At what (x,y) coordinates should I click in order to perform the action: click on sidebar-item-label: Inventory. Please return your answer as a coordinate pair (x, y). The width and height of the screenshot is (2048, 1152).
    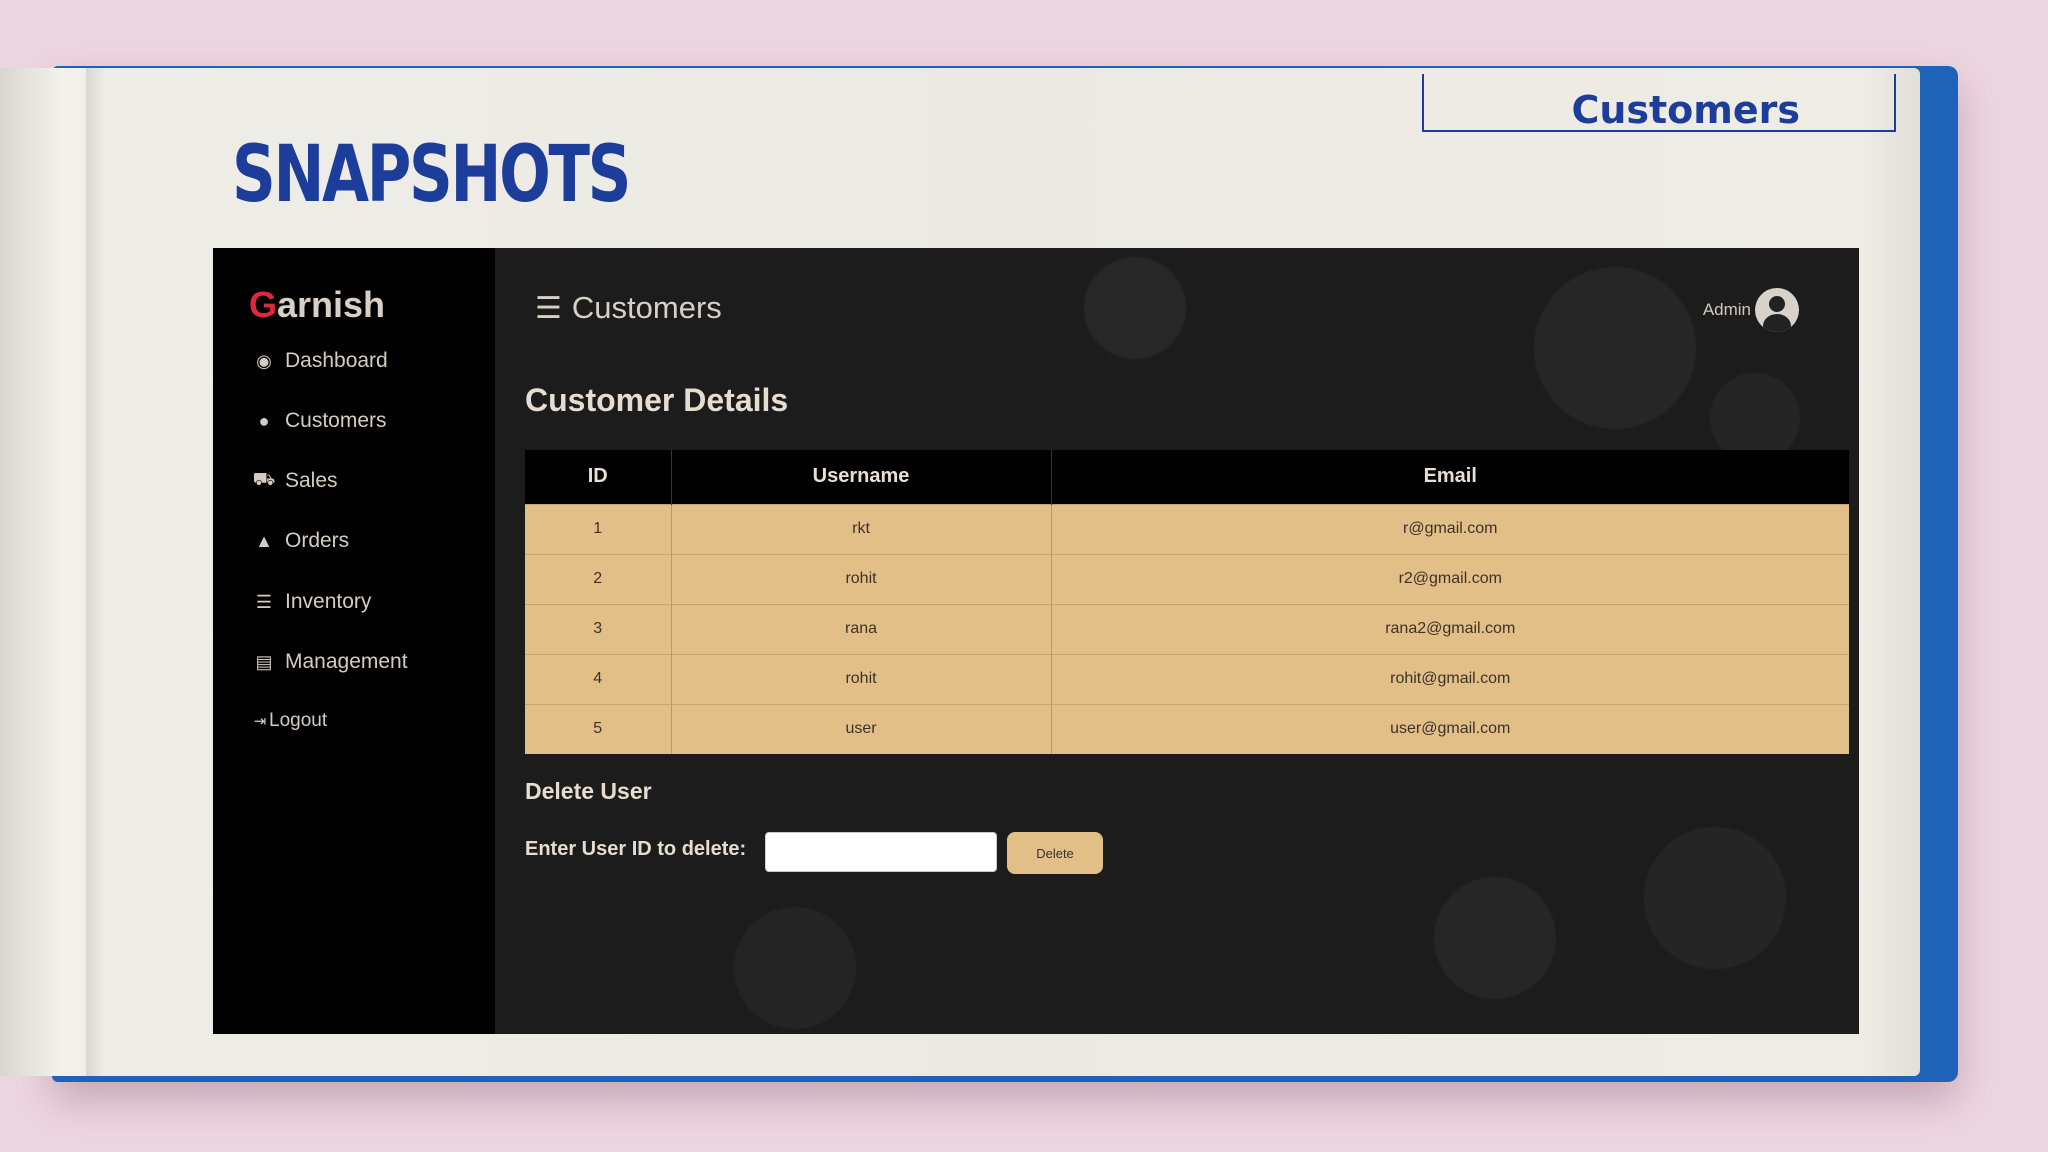
    Looking at the image, I should click on (328, 601).